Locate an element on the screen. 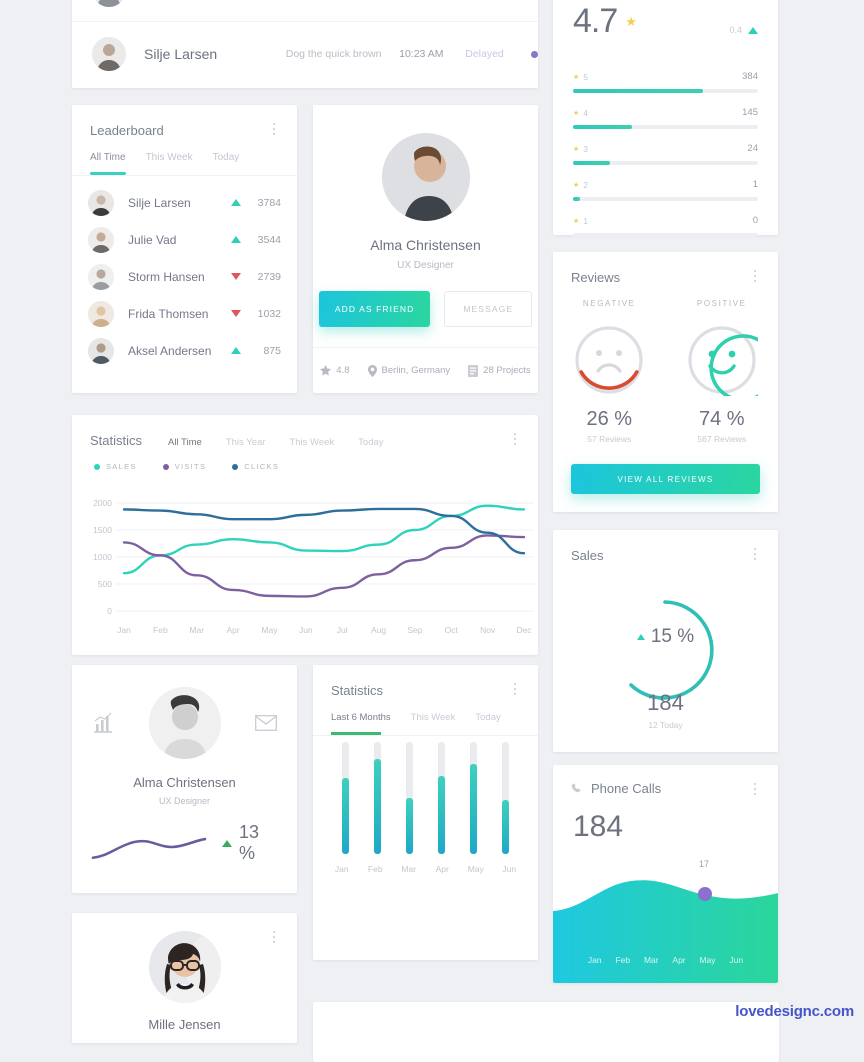 This screenshot has width=864, height=1062. sales-percent: 15 % is located at coordinates (672, 636).